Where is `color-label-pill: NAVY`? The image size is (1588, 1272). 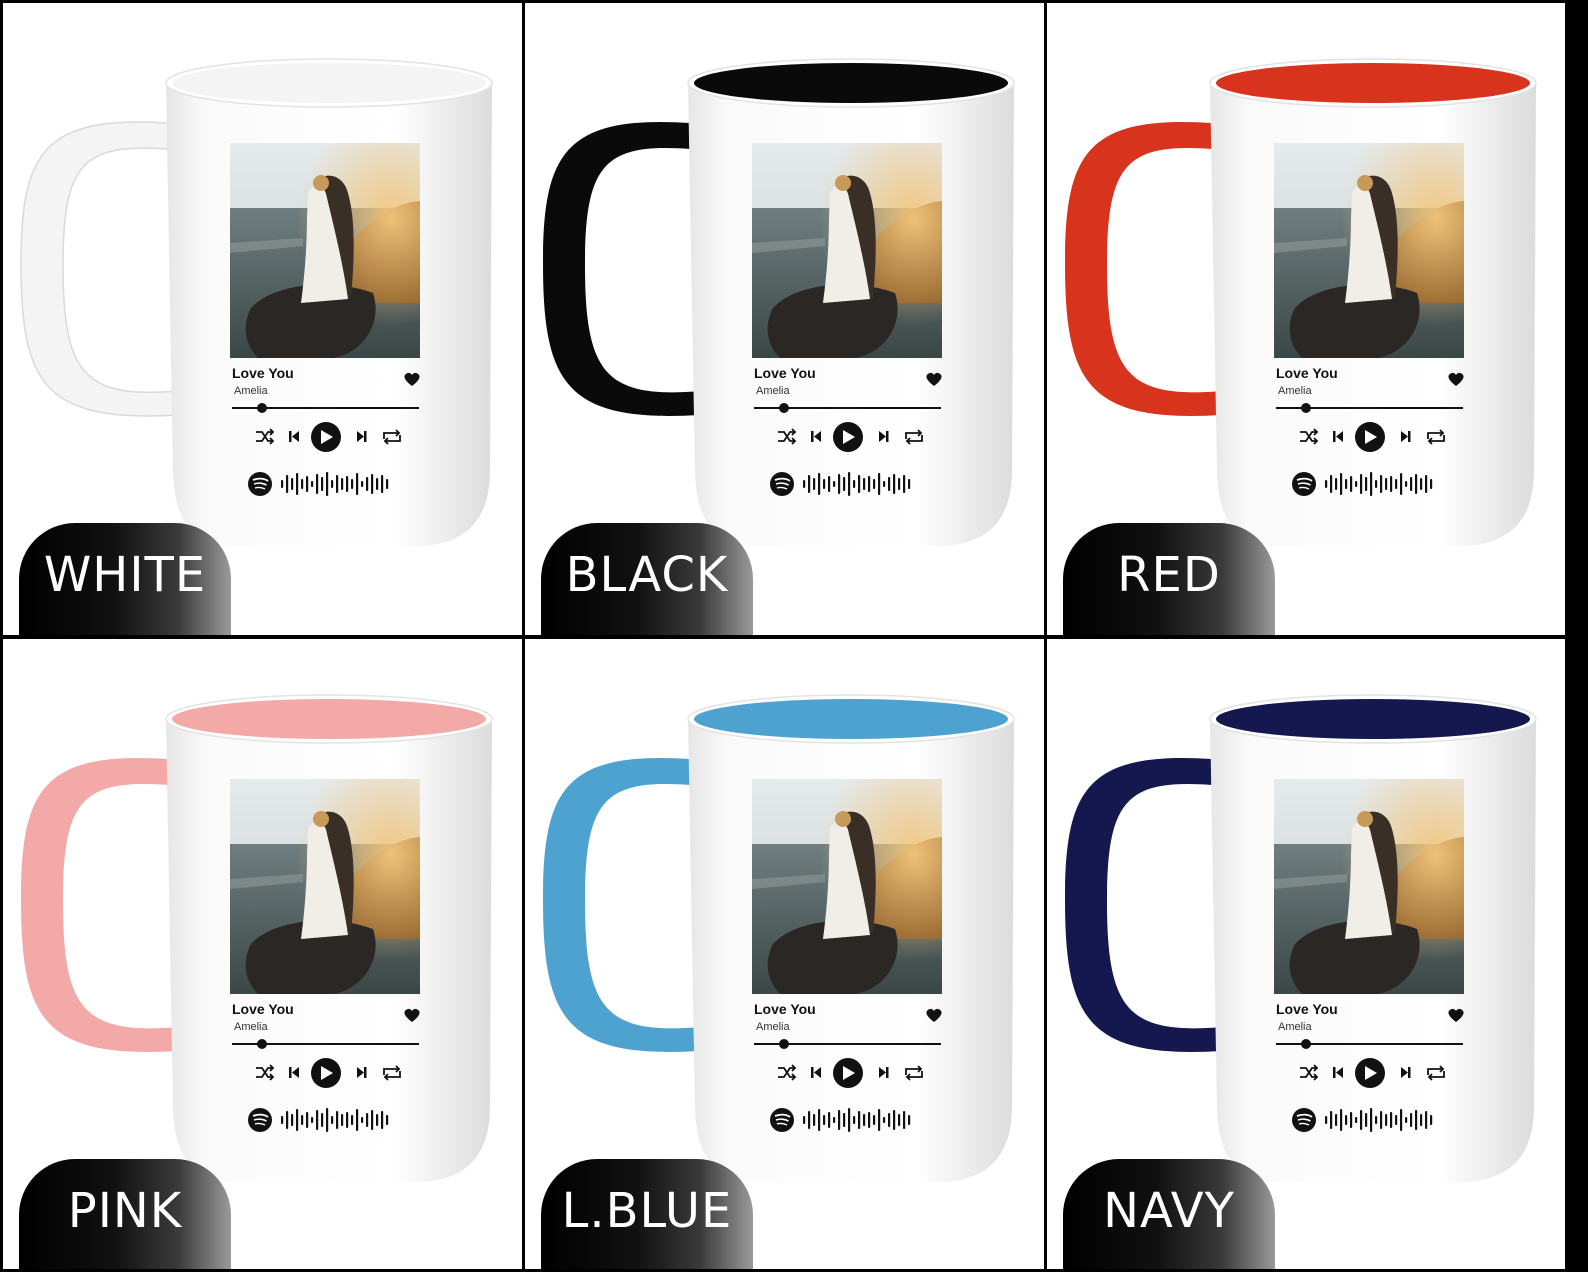
color-label-pill: NAVY is located at coordinates (1169, 1214).